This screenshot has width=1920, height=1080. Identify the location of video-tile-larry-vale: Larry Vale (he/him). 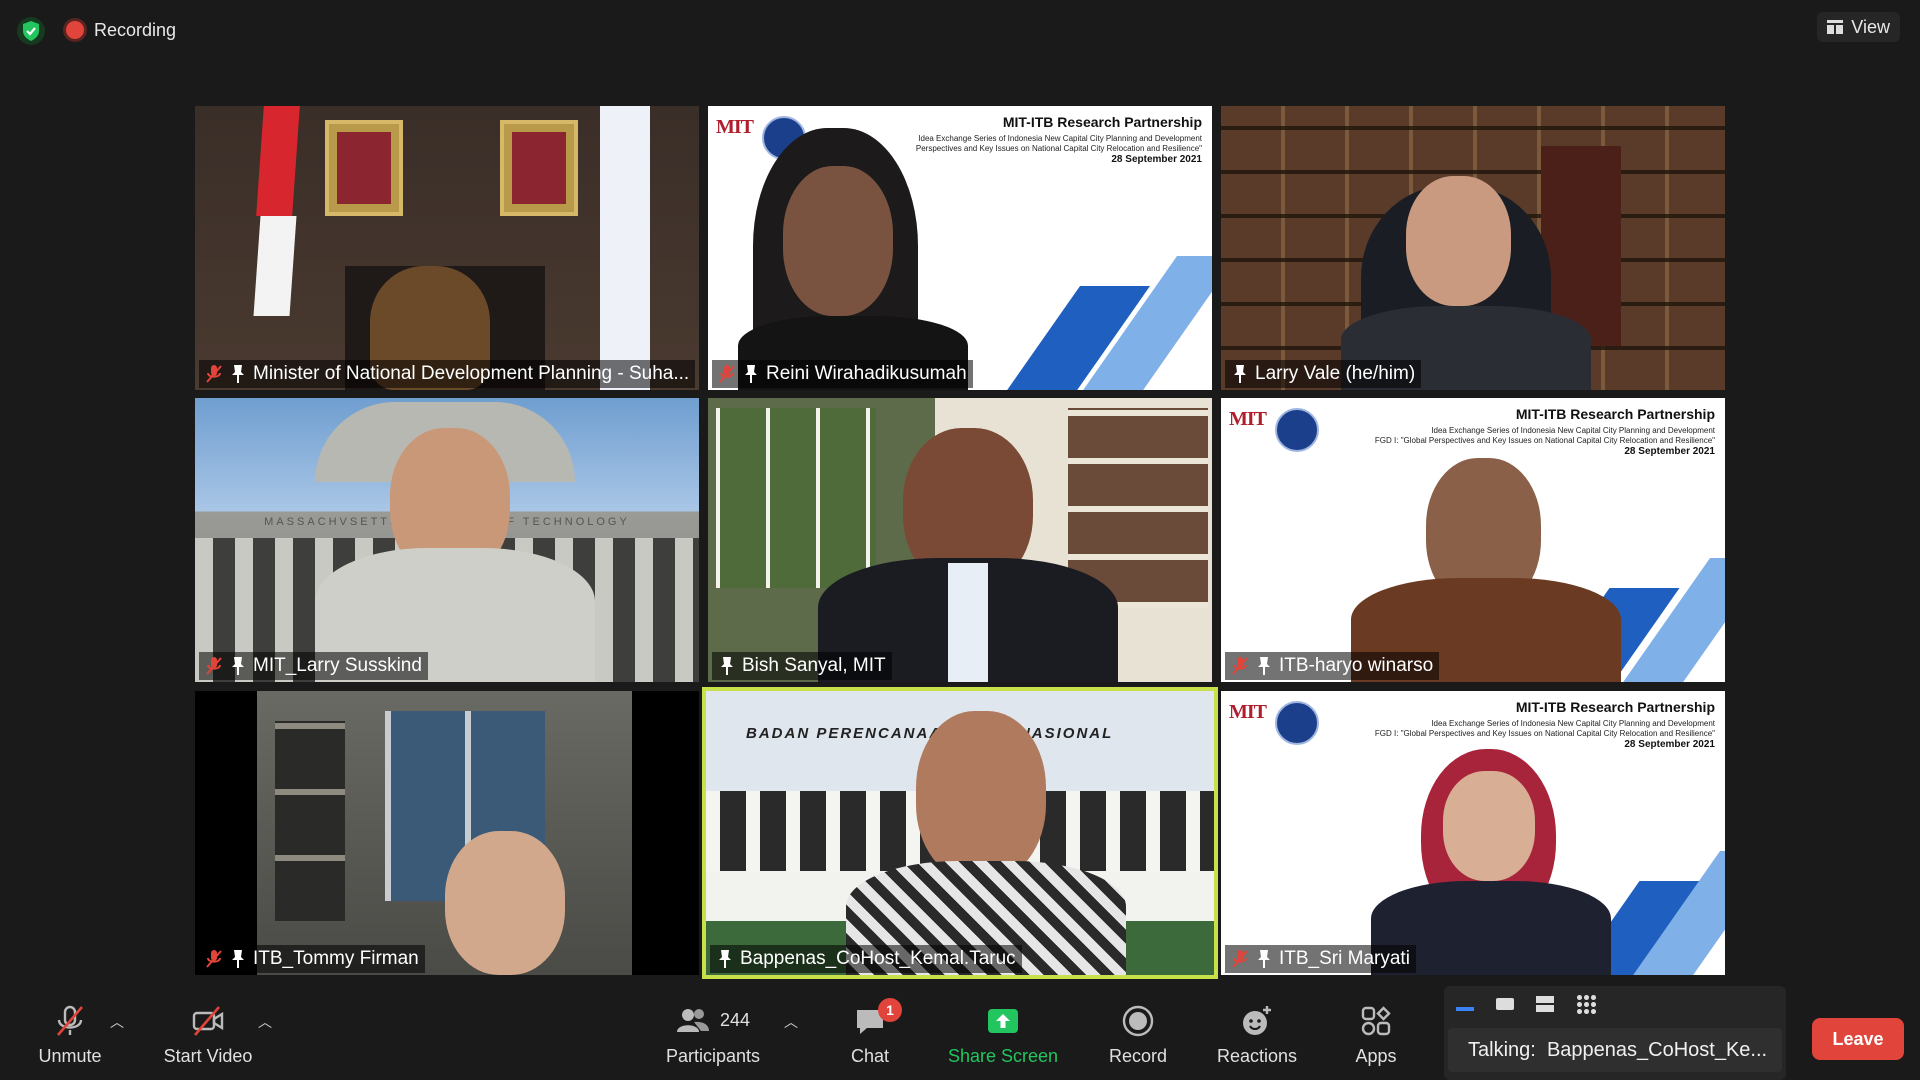
(1473, 248).